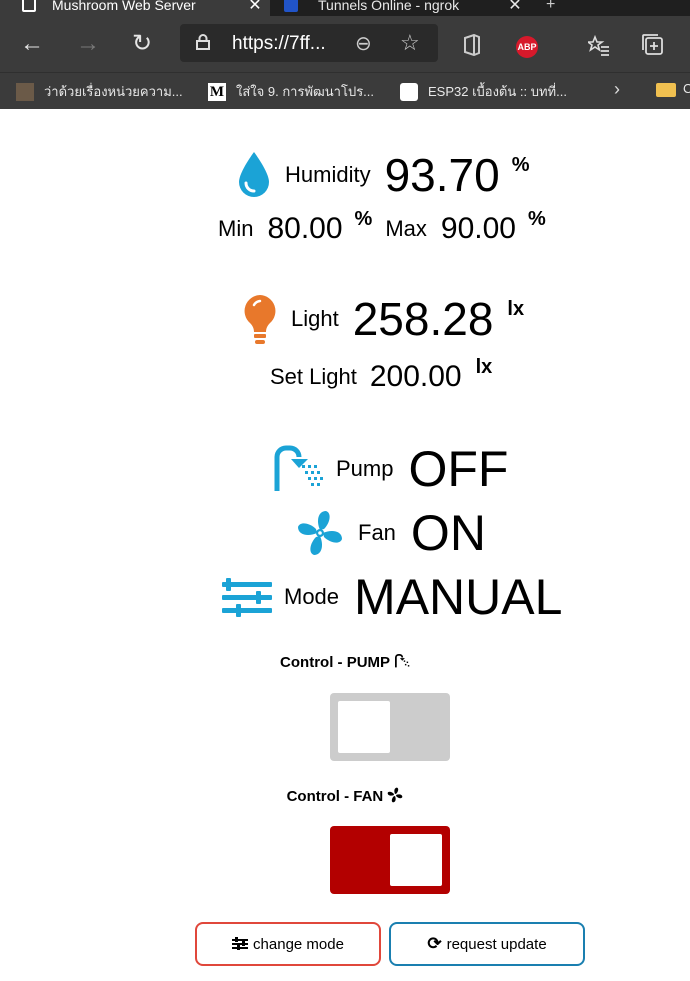 The width and height of the screenshot is (690, 981). I want to click on pump-toggle-switch, so click(390, 727).